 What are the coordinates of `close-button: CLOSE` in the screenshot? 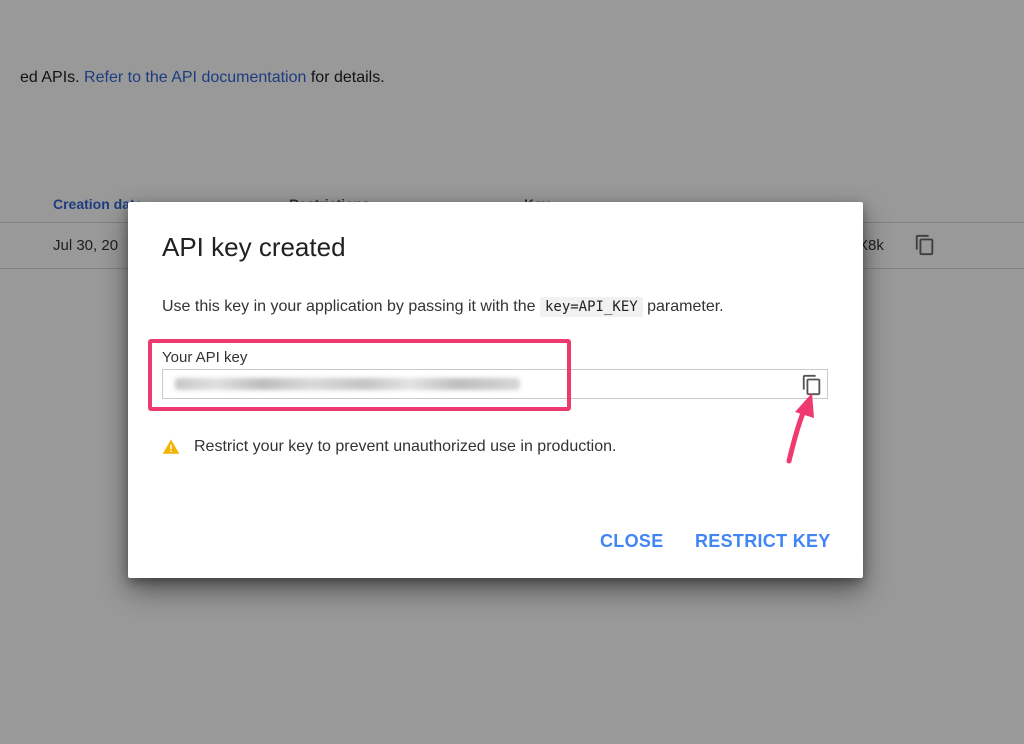 It's located at (632, 541).